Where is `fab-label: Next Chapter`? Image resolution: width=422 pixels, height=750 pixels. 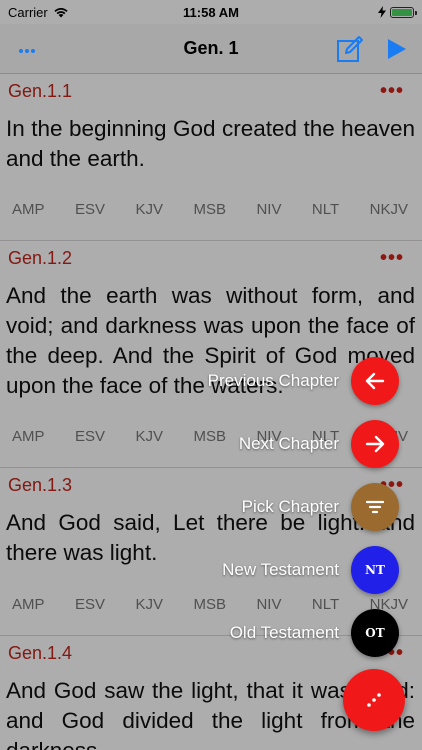
fab-label: Next Chapter is located at coordinates (289, 444).